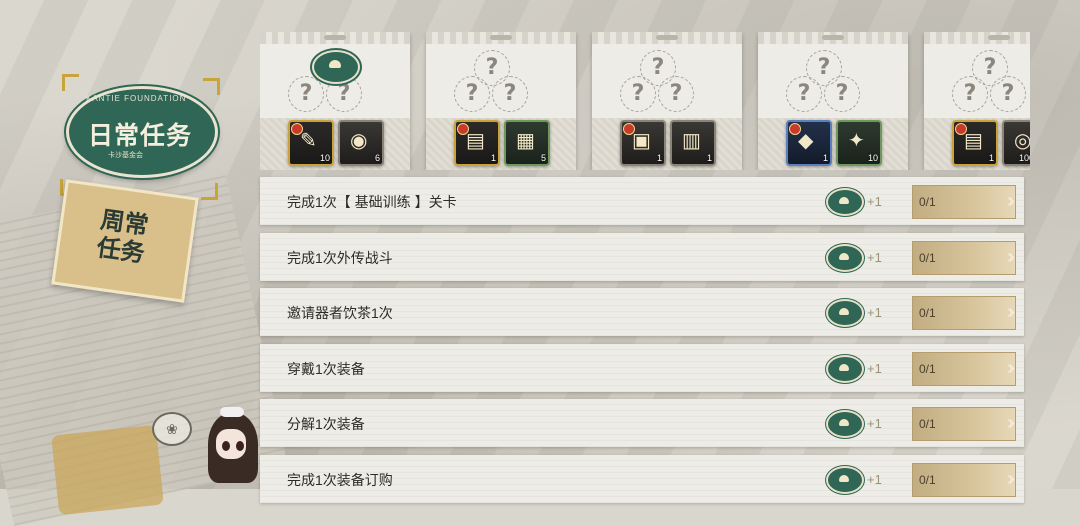  What do you see at coordinates (122, 236) in the screenshot?
I see `tab-weekly-label: 周常 任务` at bounding box center [122, 236].